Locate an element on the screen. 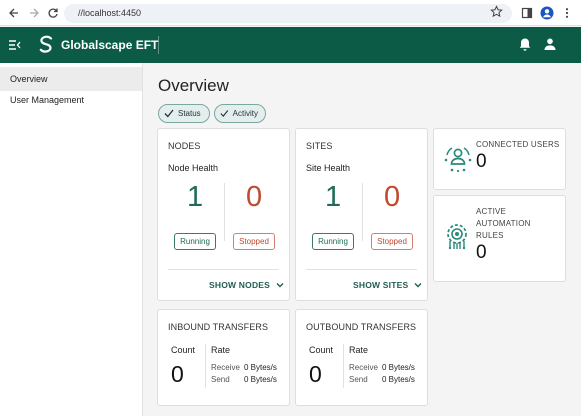 Image resolution: width=581 pixels, height=416 pixels. profile-avatar-icon is located at coordinates (547, 13).